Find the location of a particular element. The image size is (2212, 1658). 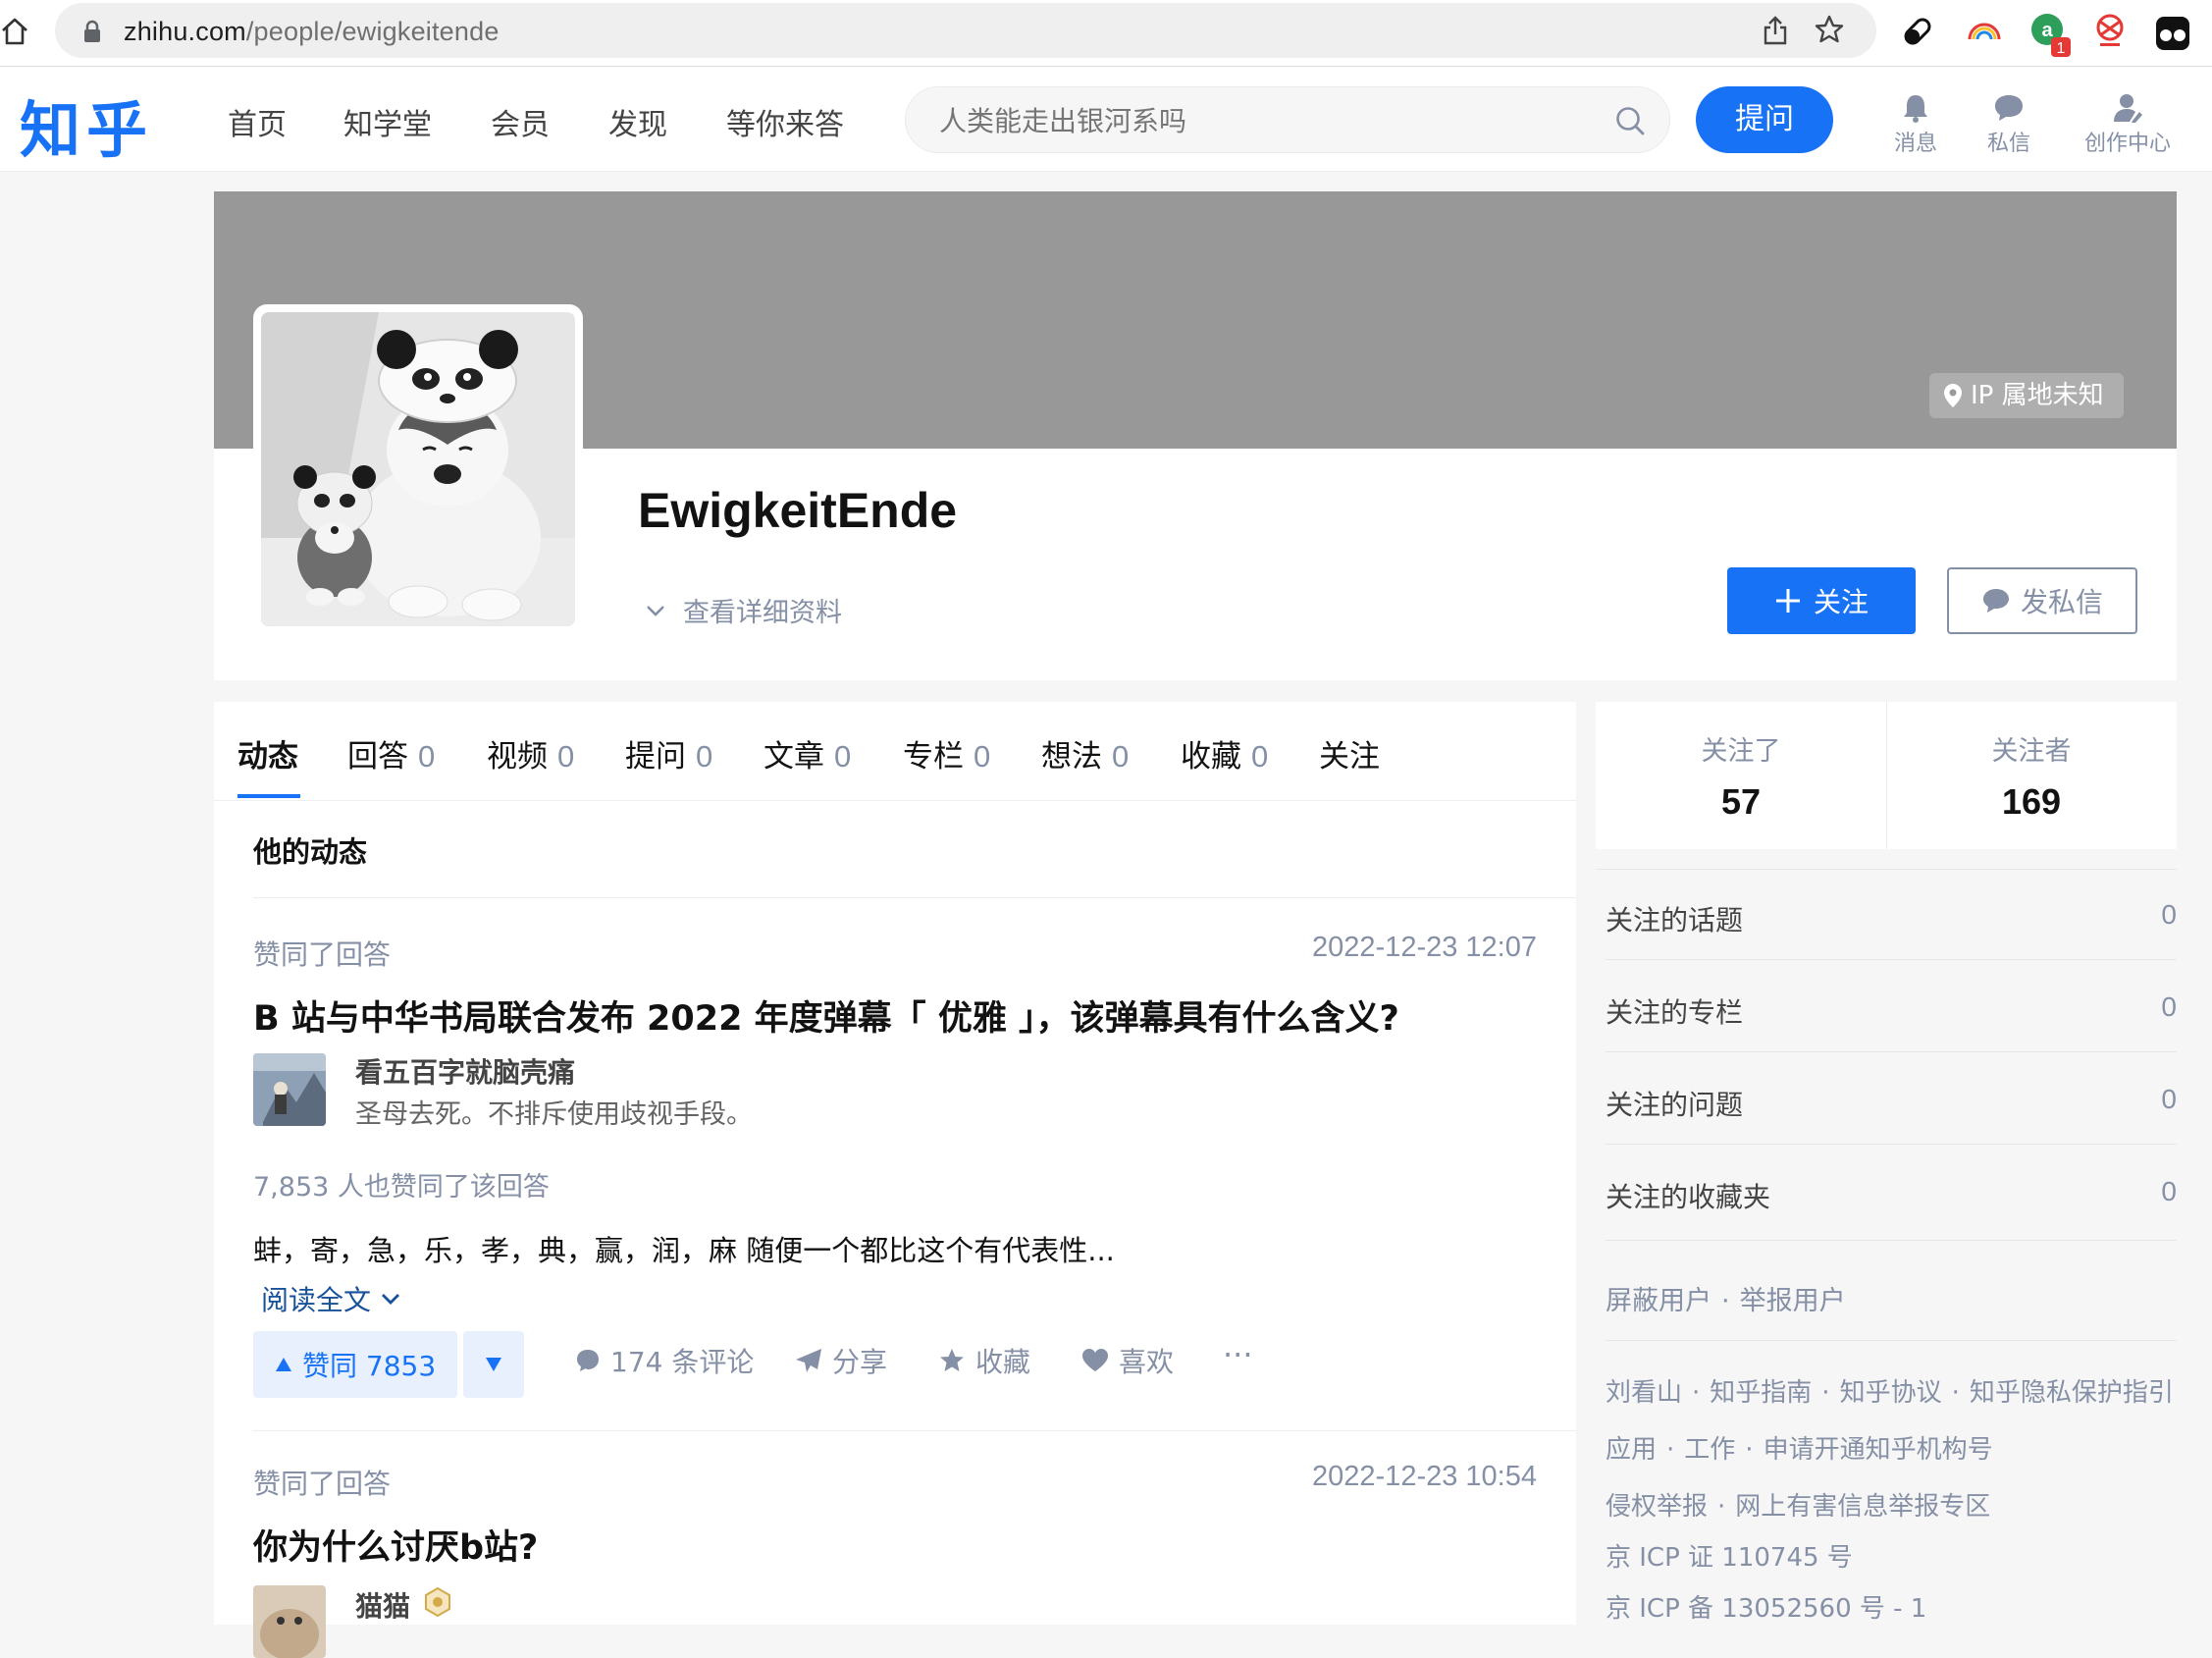

private-messages-button: 私信 is located at coordinates (2009, 124).